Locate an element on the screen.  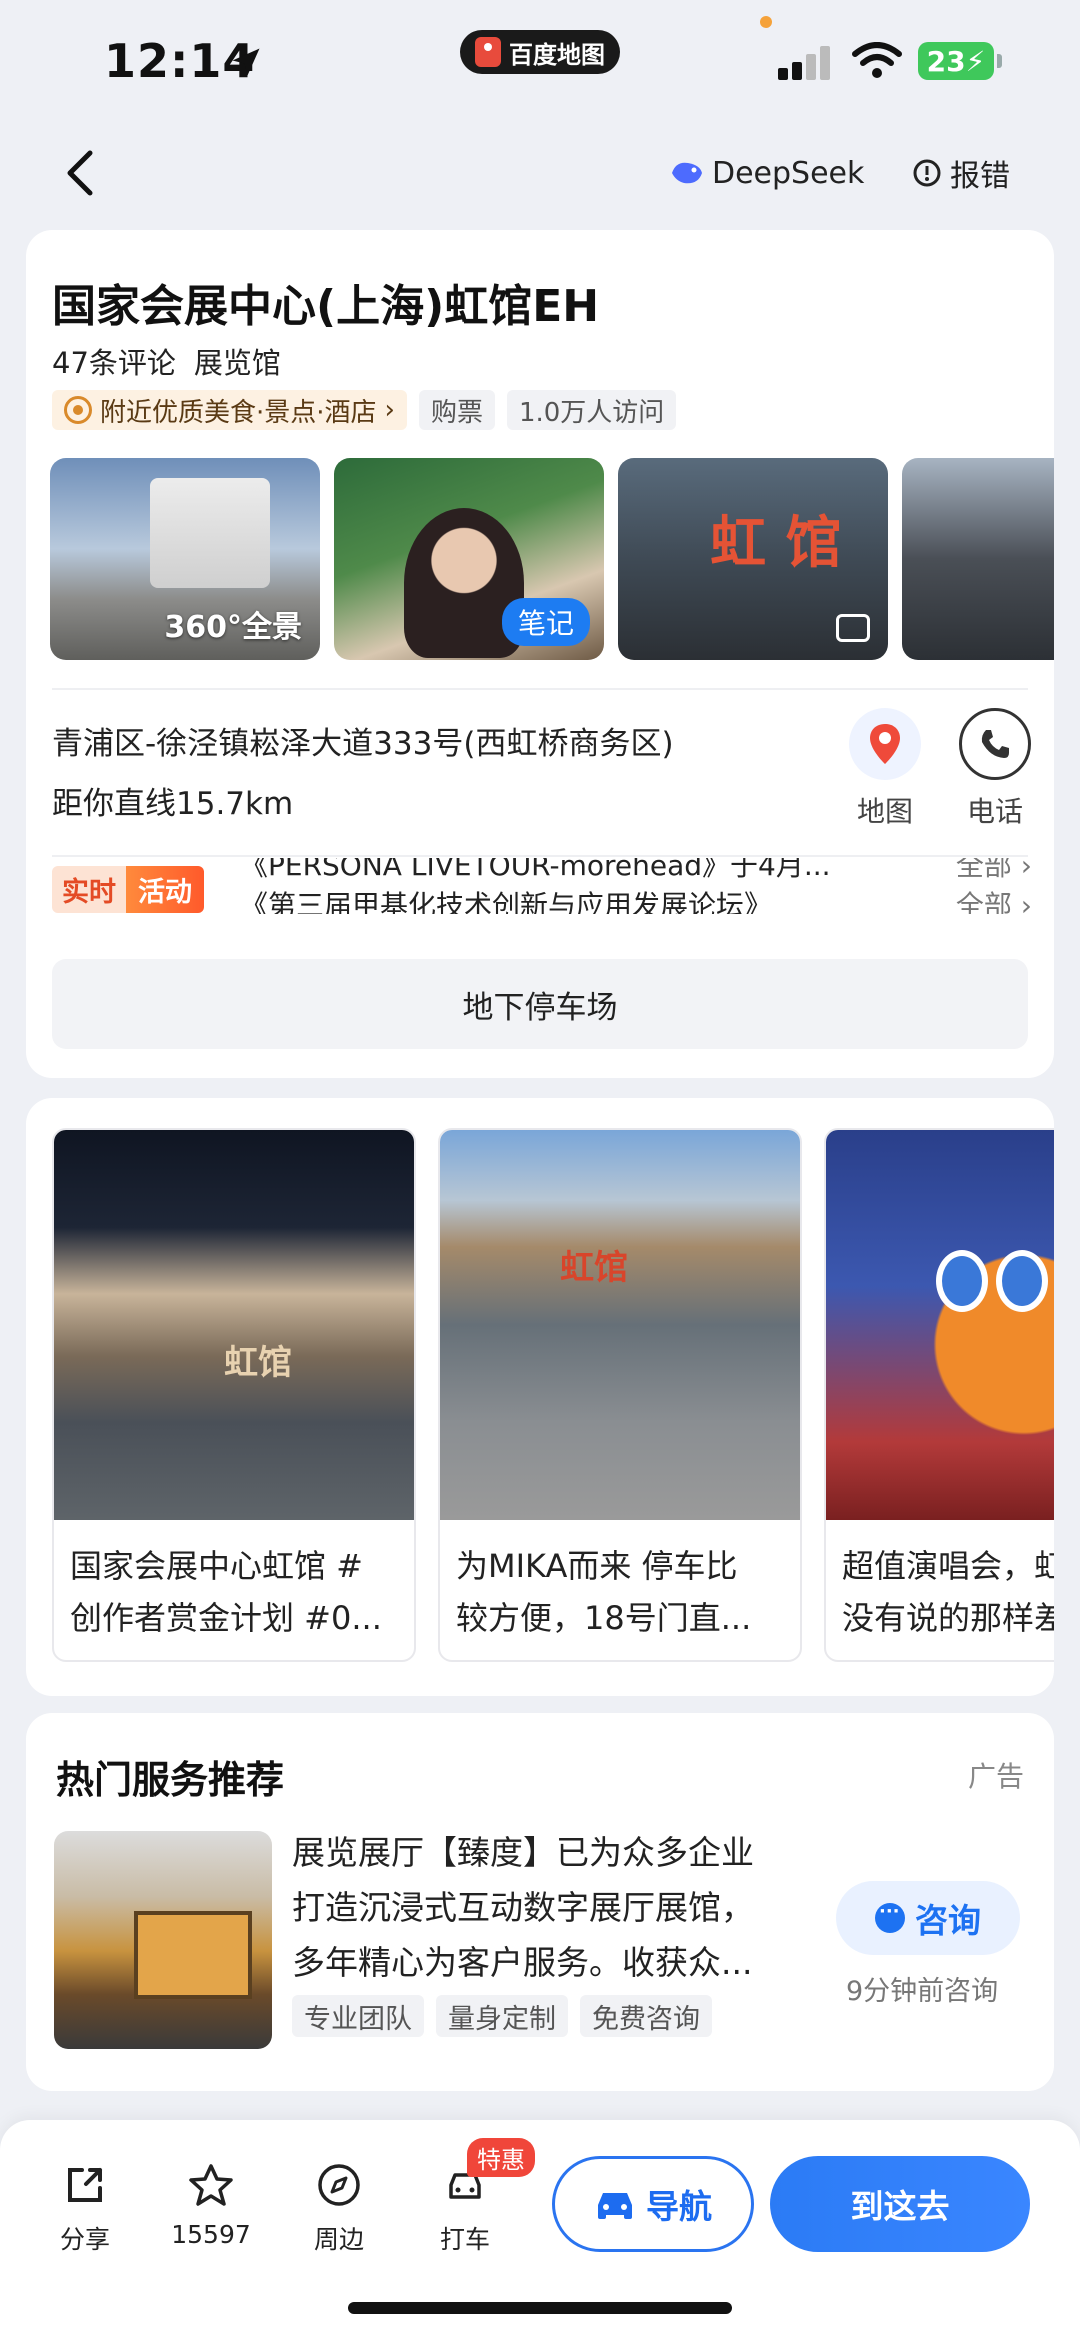
ad-label: 广告 is located at coordinates (995, 1776).